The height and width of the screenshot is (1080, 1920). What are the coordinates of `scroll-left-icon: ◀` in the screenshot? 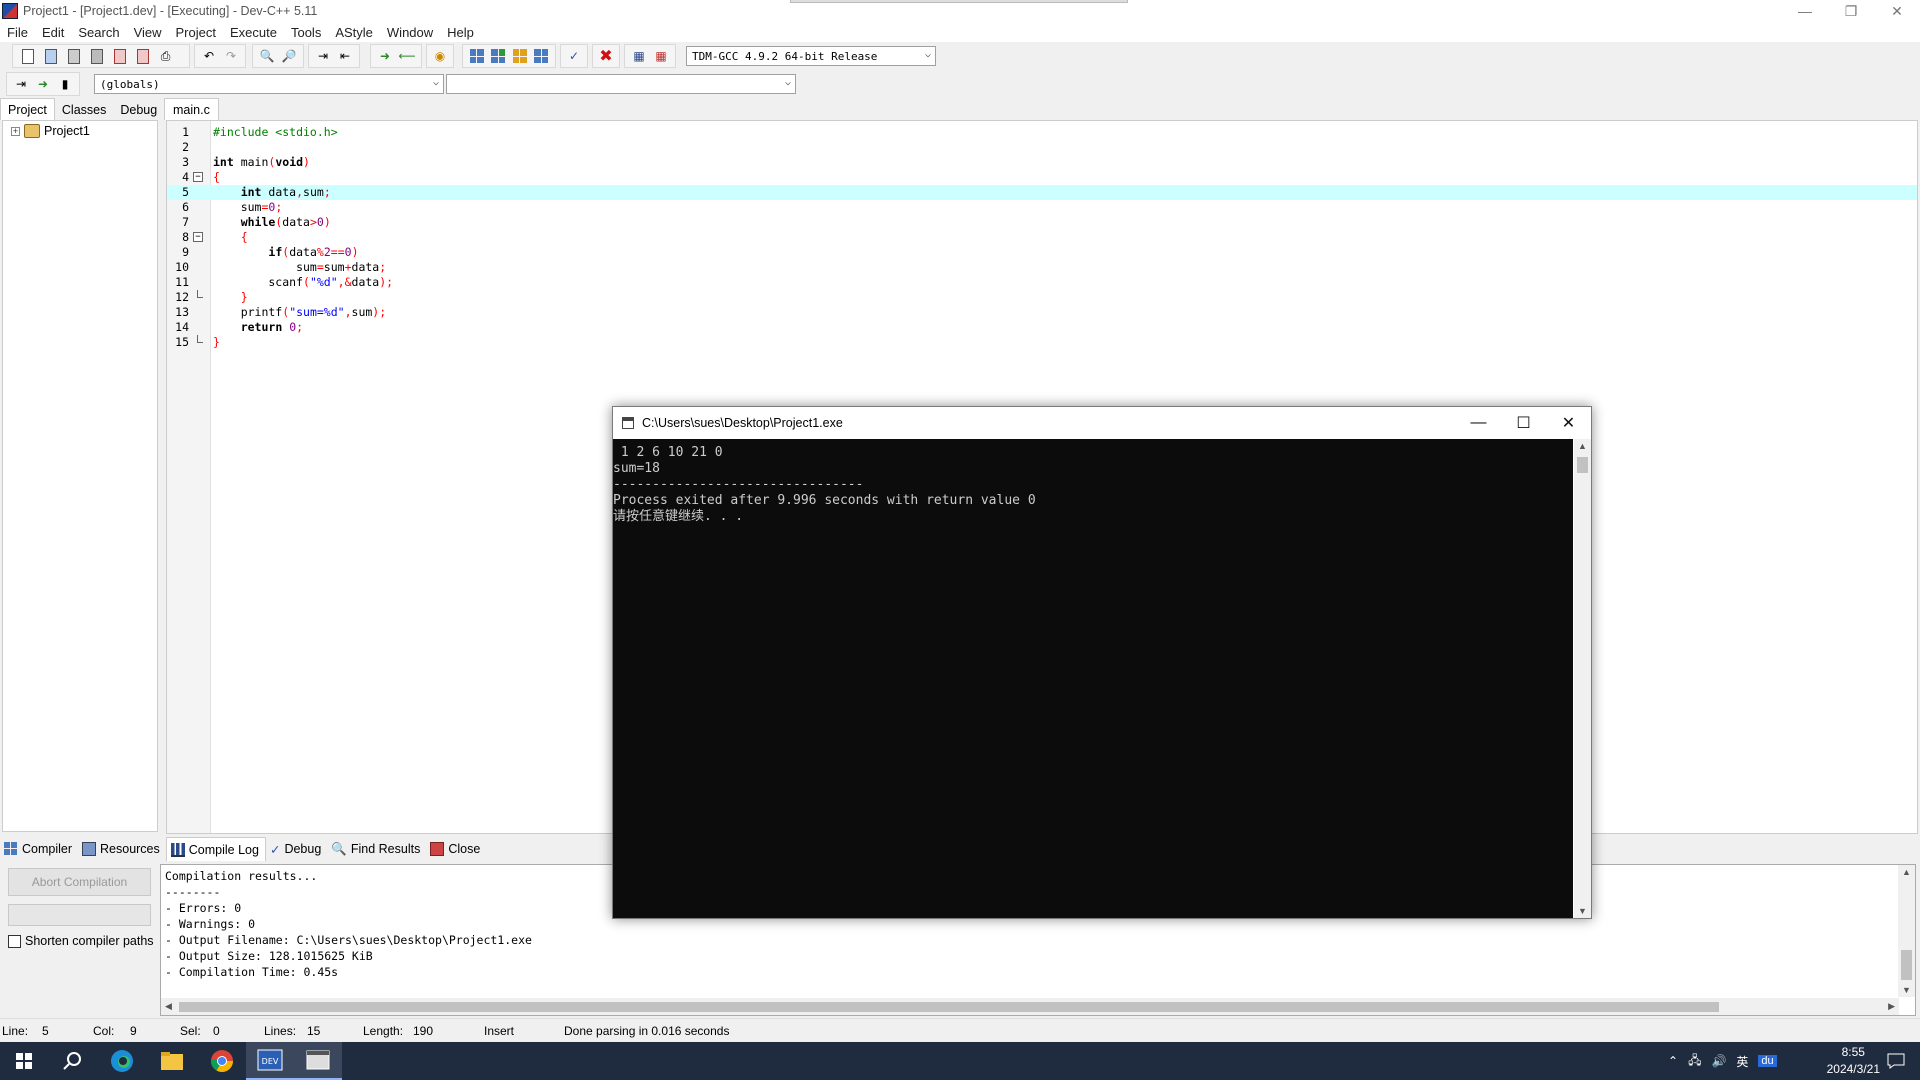 It's located at (168, 1006).